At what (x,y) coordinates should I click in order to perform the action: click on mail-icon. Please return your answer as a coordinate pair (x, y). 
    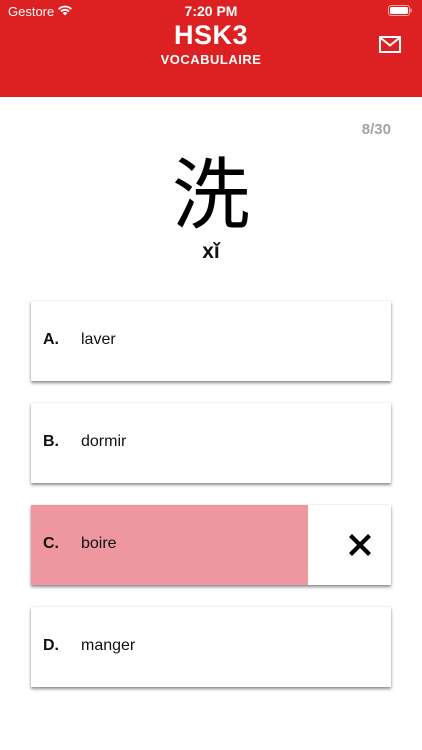
    Looking at the image, I should click on (390, 44).